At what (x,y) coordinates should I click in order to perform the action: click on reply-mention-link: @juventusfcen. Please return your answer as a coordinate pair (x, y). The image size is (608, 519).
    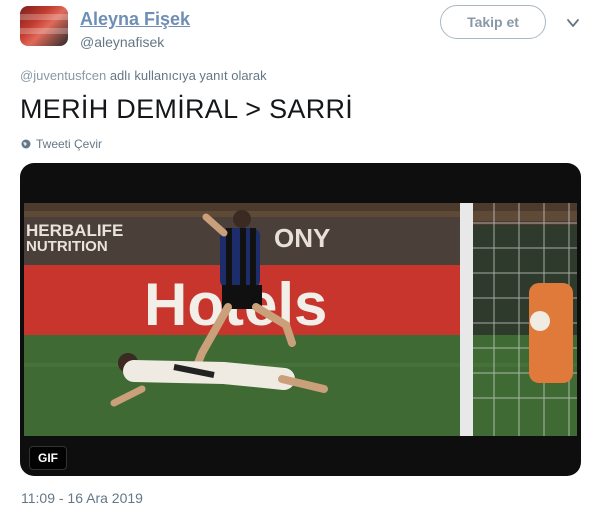
    Looking at the image, I should click on (63, 75).